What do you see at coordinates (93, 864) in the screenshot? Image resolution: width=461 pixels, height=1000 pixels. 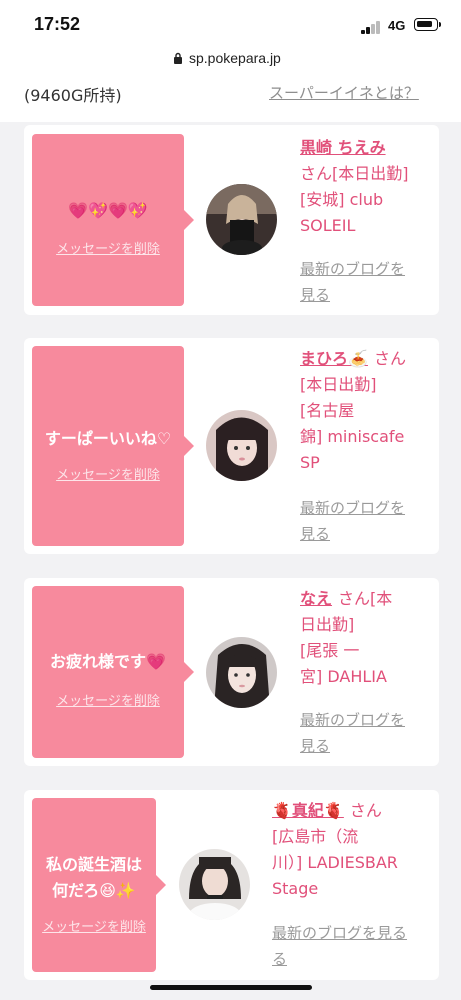 I see `message-text-line: 私の誕生酒は` at bounding box center [93, 864].